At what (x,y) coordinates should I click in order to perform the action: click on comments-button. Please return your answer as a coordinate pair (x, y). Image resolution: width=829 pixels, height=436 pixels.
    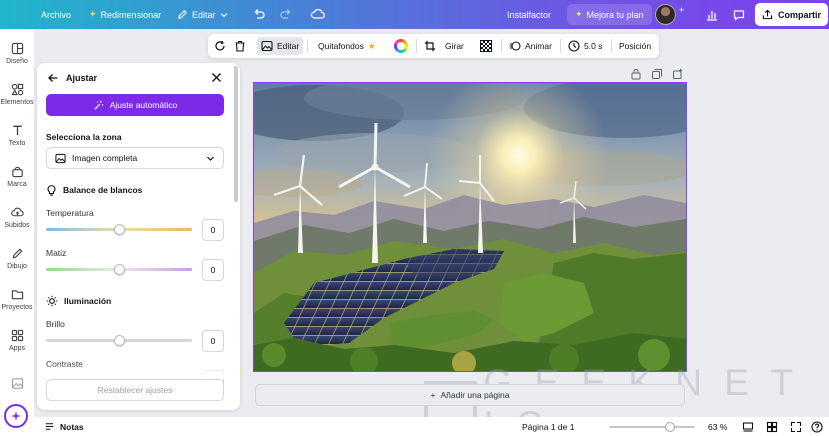
    Looking at the image, I should click on (739, 14).